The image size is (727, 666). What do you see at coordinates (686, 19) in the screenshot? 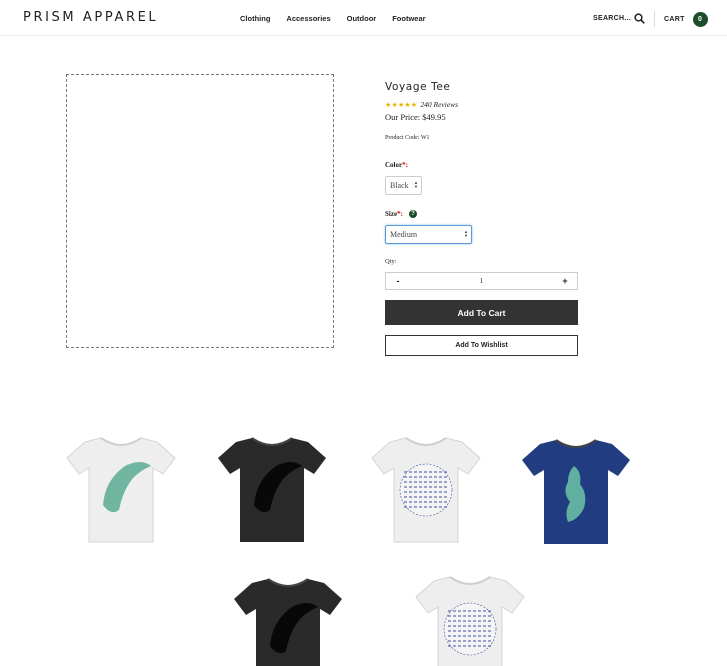
I see `cart-button: CART 0` at bounding box center [686, 19].